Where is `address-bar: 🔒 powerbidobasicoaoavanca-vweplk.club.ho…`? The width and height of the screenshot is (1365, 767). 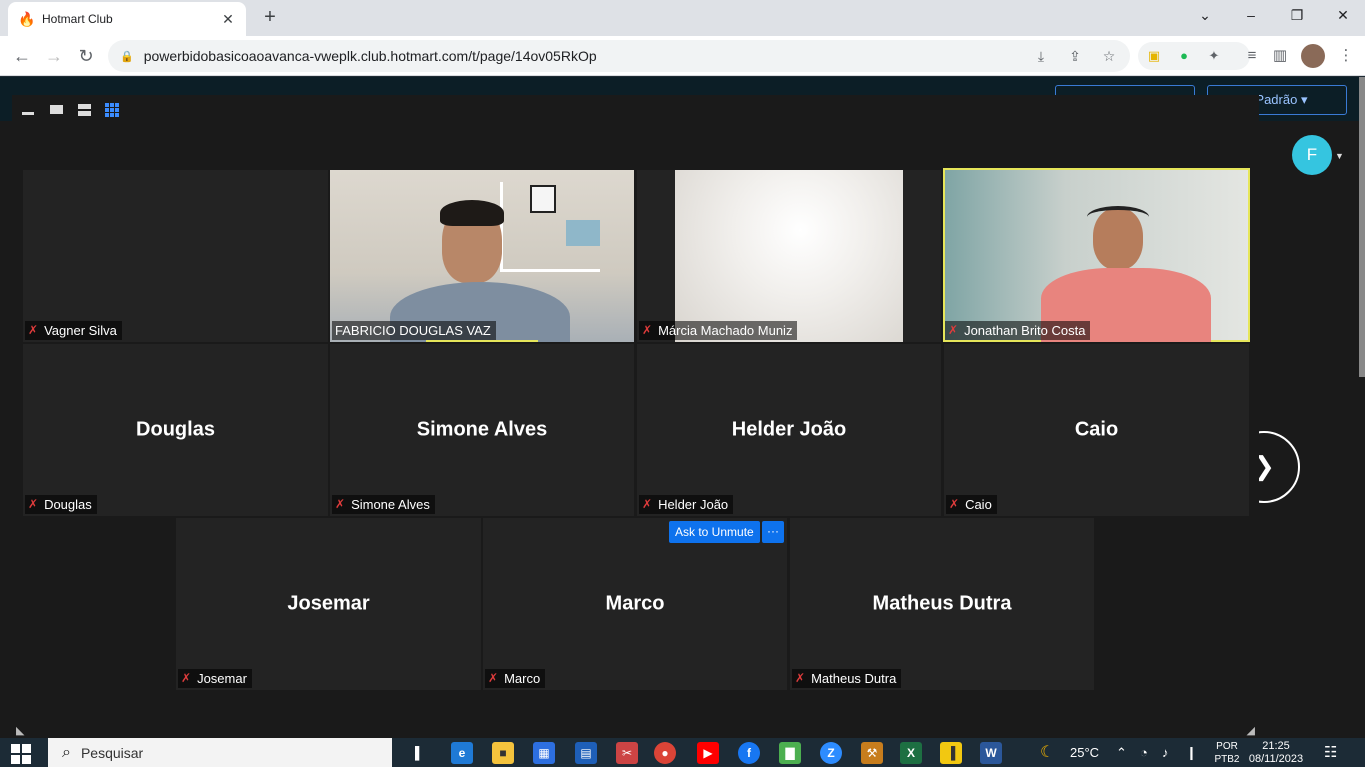
address-bar: 🔒 powerbidobasicoaoavanca-vweplk.club.ho… is located at coordinates (619, 56).